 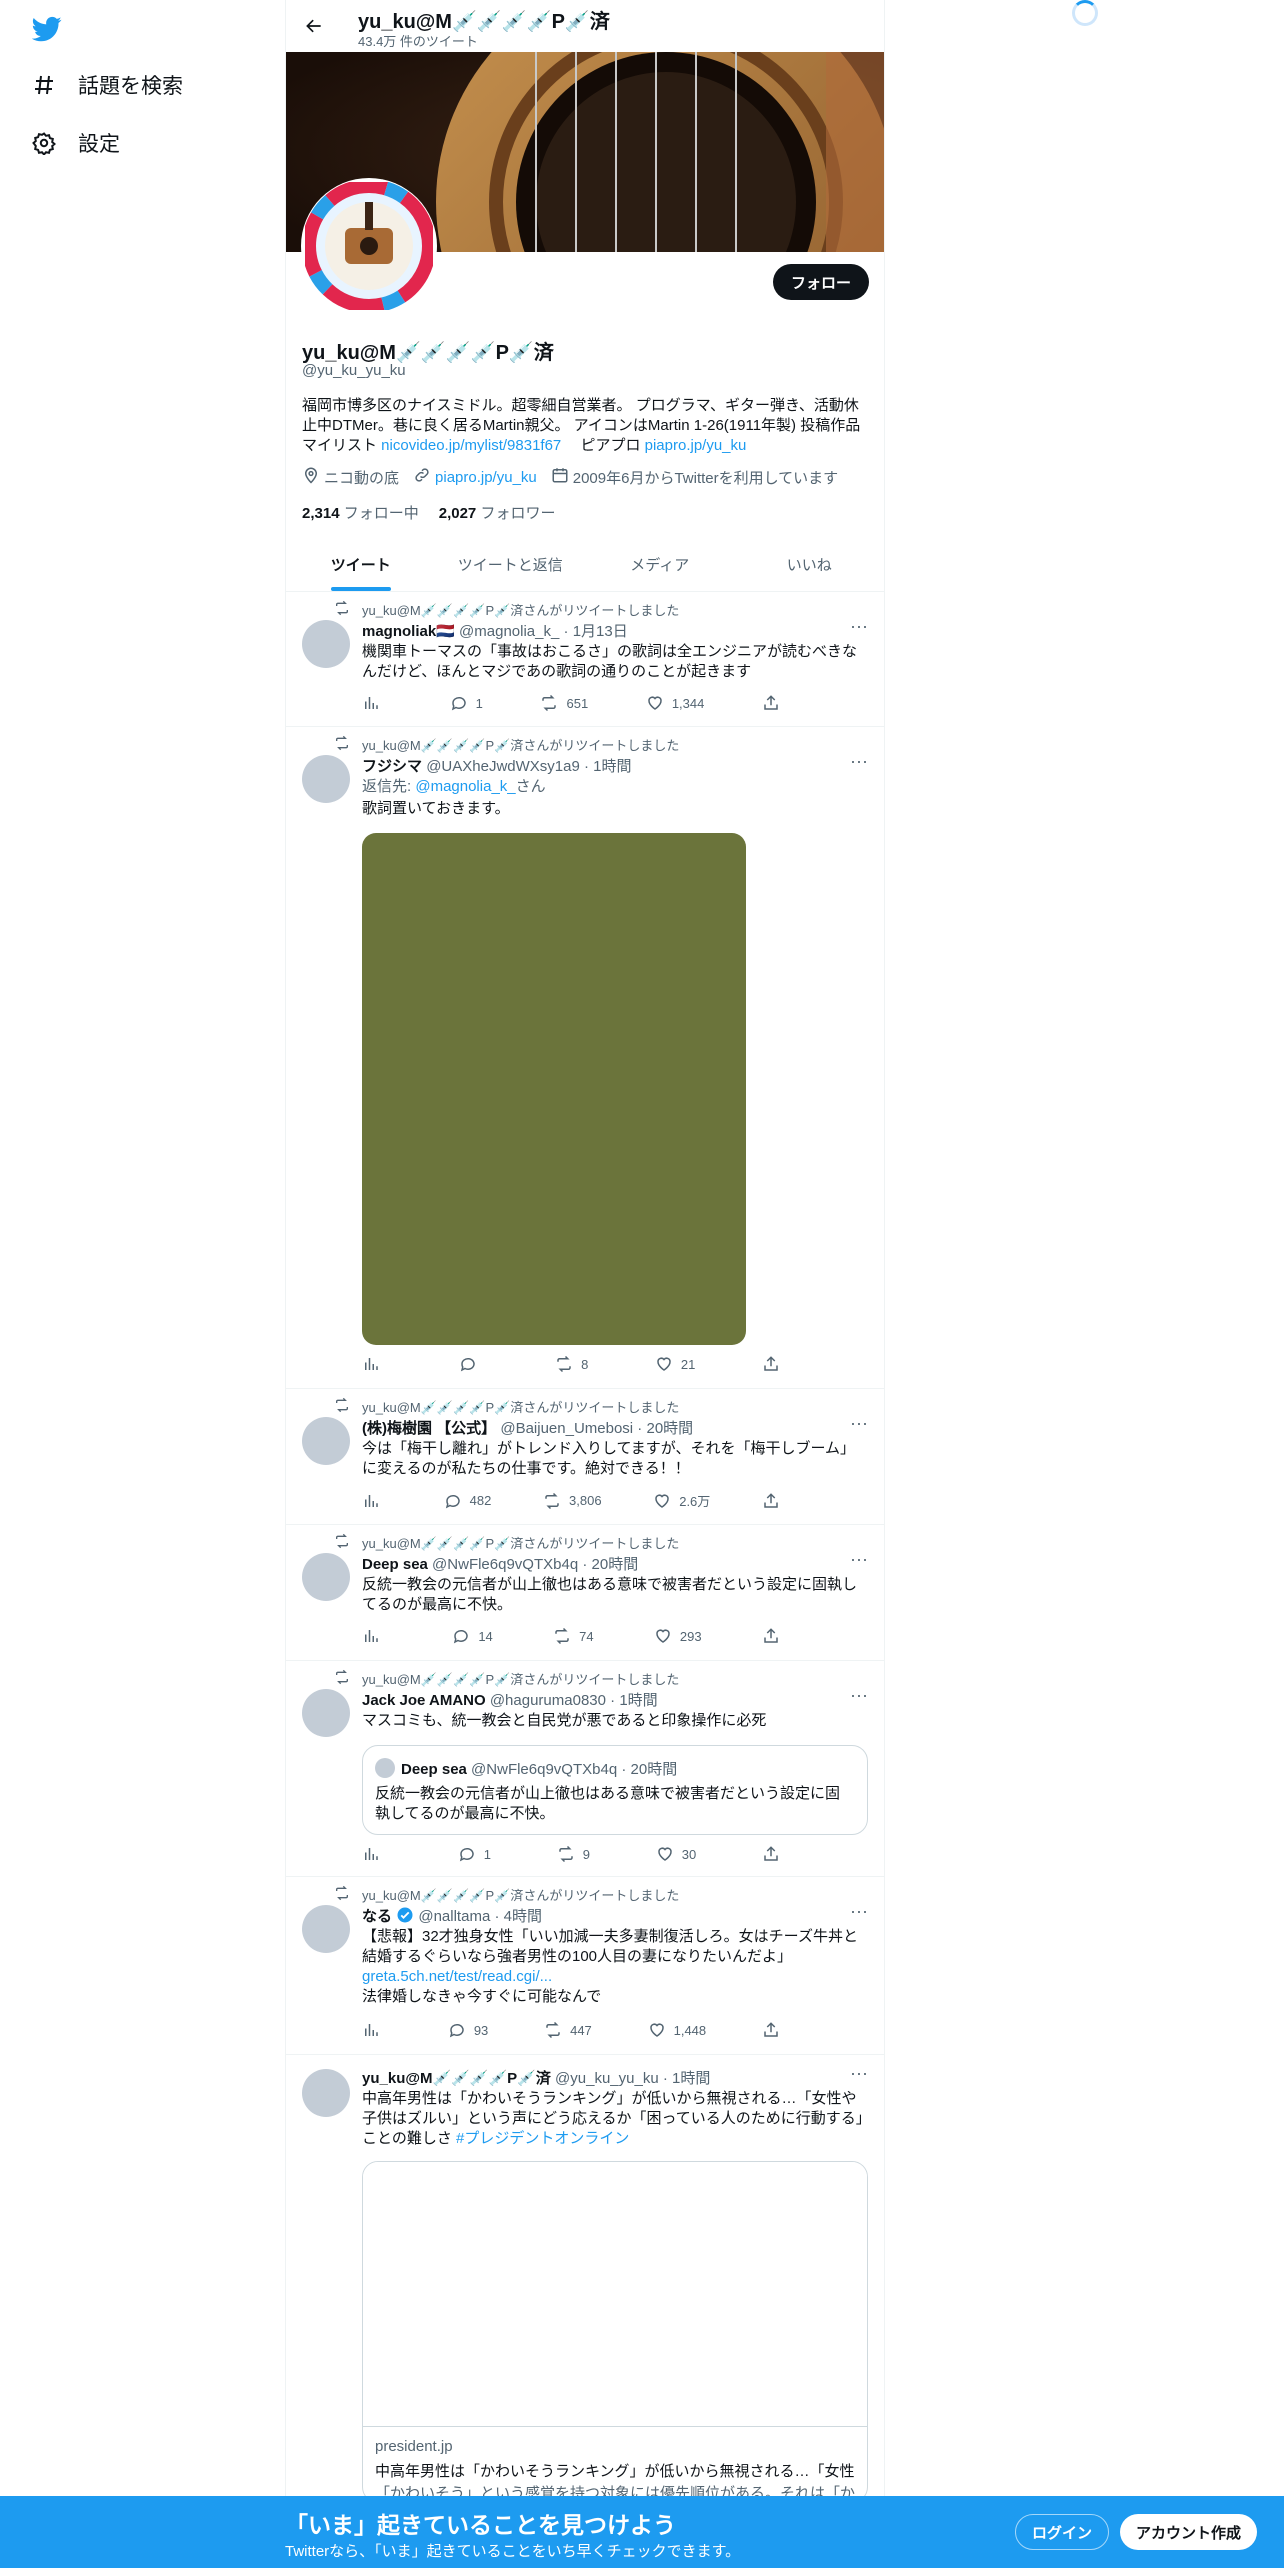 What do you see at coordinates (429, 1428) in the screenshot?
I see `tweet-author-name: (株)梅樹園 【公式】` at bounding box center [429, 1428].